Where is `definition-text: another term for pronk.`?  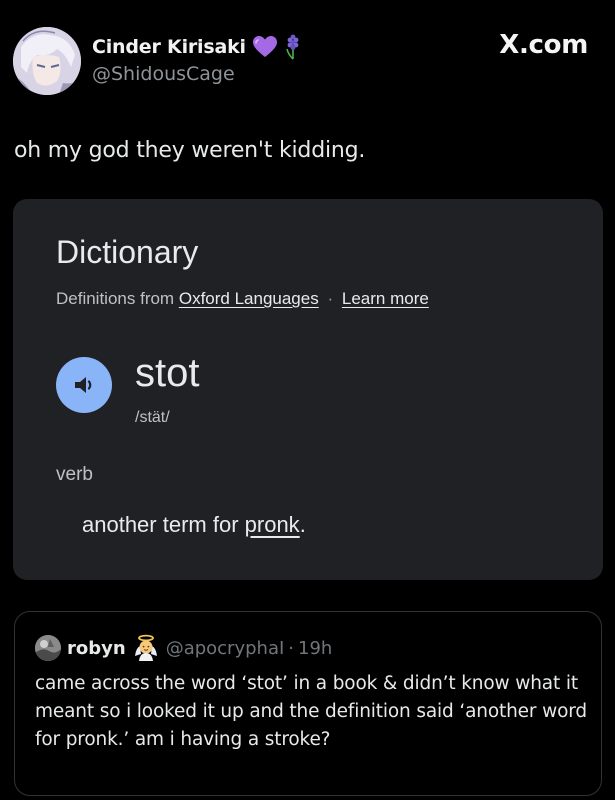
definition-text: another term for pronk. is located at coordinates (194, 525).